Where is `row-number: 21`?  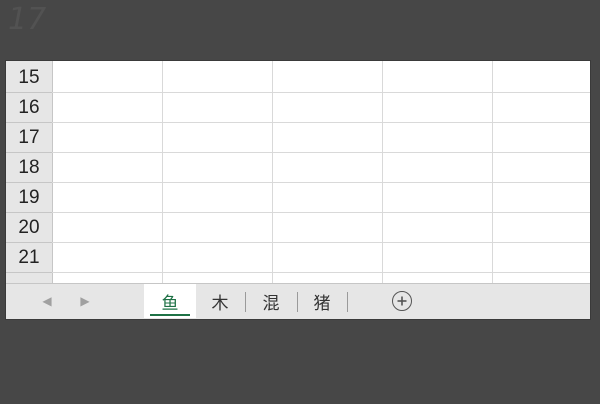 row-number: 21 is located at coordinates (29, 258).